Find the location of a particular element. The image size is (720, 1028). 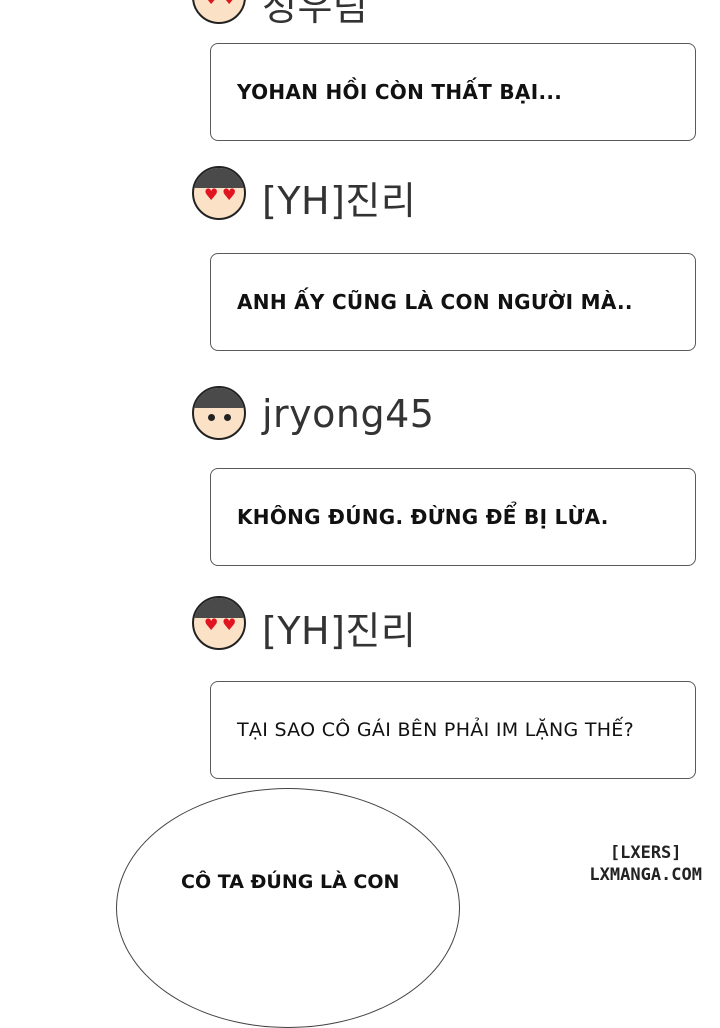

avatar-jryong is located at coordinates (219, 413).